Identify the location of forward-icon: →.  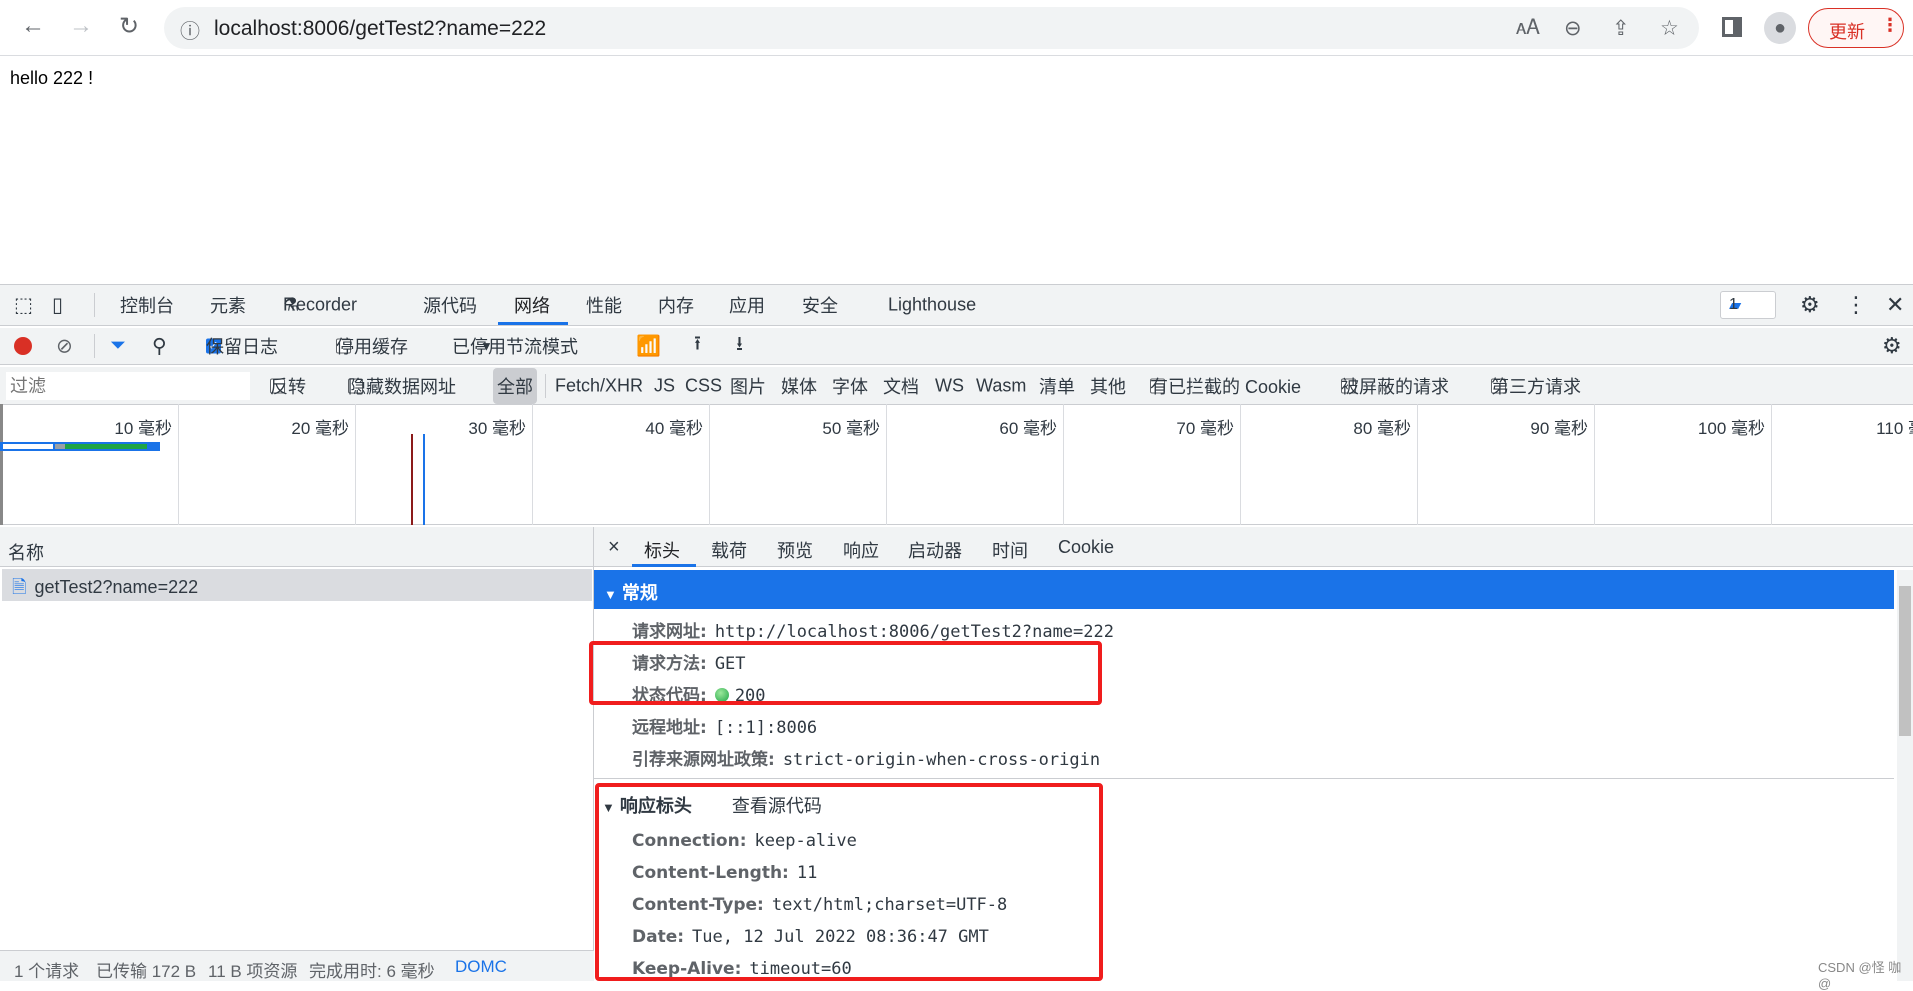
(81, 26).